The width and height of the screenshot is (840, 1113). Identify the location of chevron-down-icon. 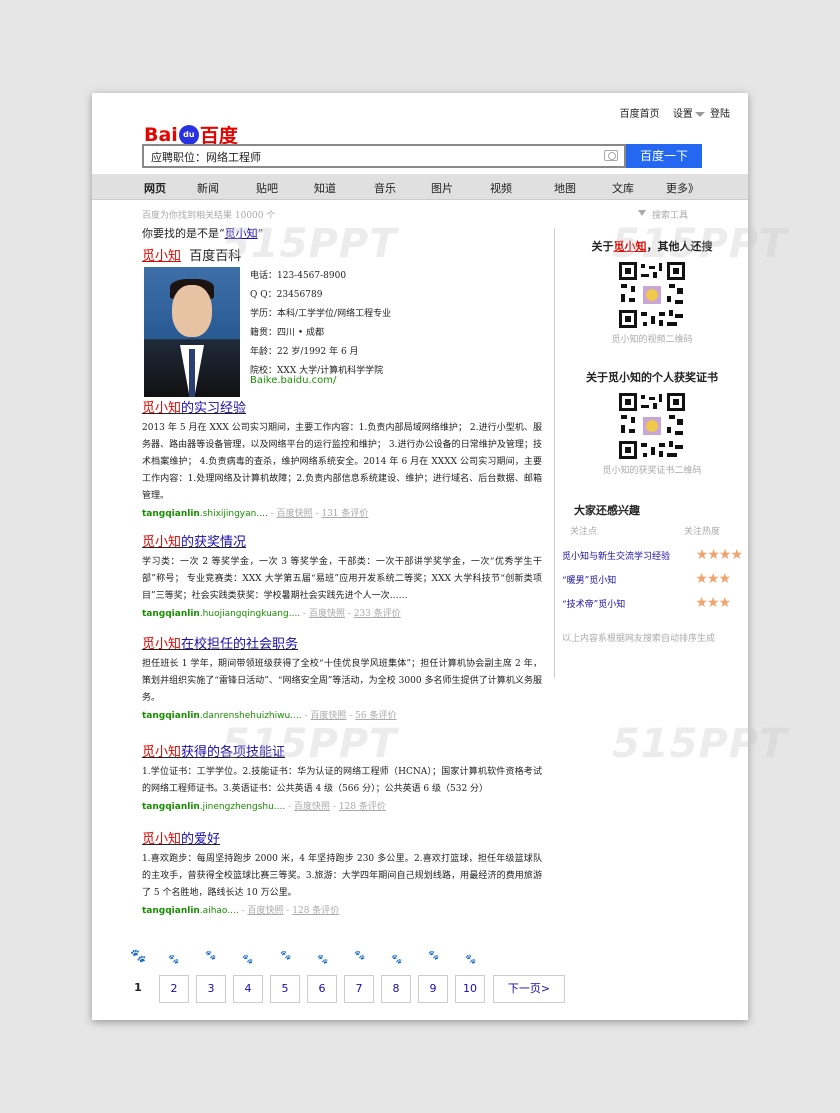
(699, 114).